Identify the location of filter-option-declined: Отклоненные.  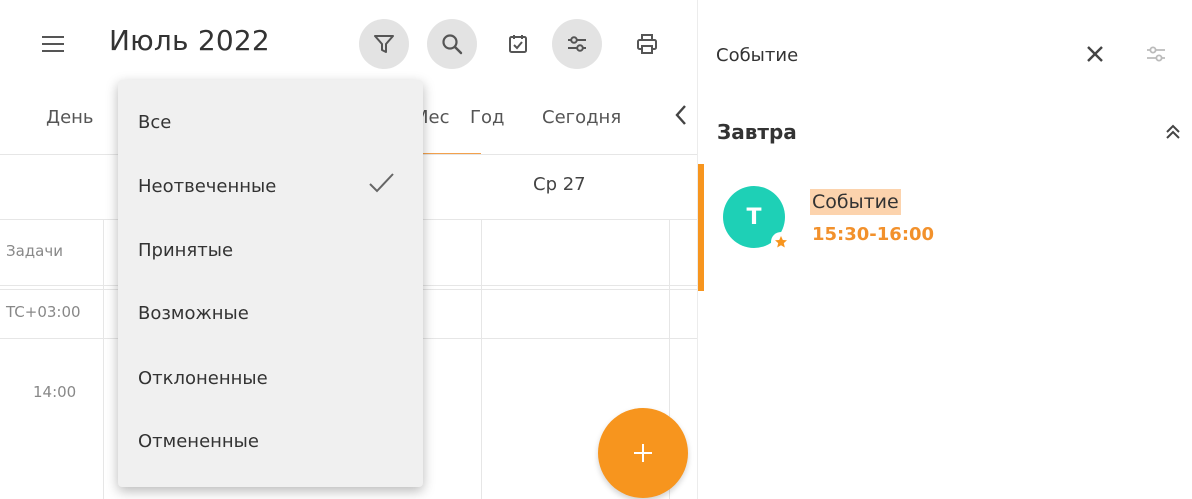
(203, 378).